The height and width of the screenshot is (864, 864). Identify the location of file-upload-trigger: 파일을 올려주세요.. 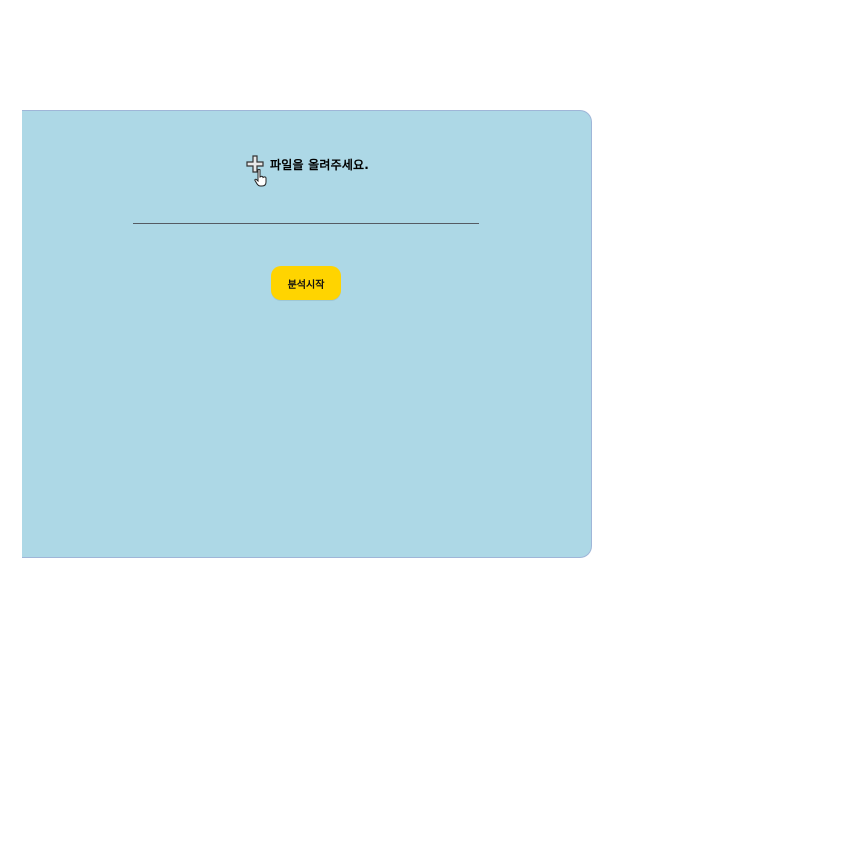
(307, 170).